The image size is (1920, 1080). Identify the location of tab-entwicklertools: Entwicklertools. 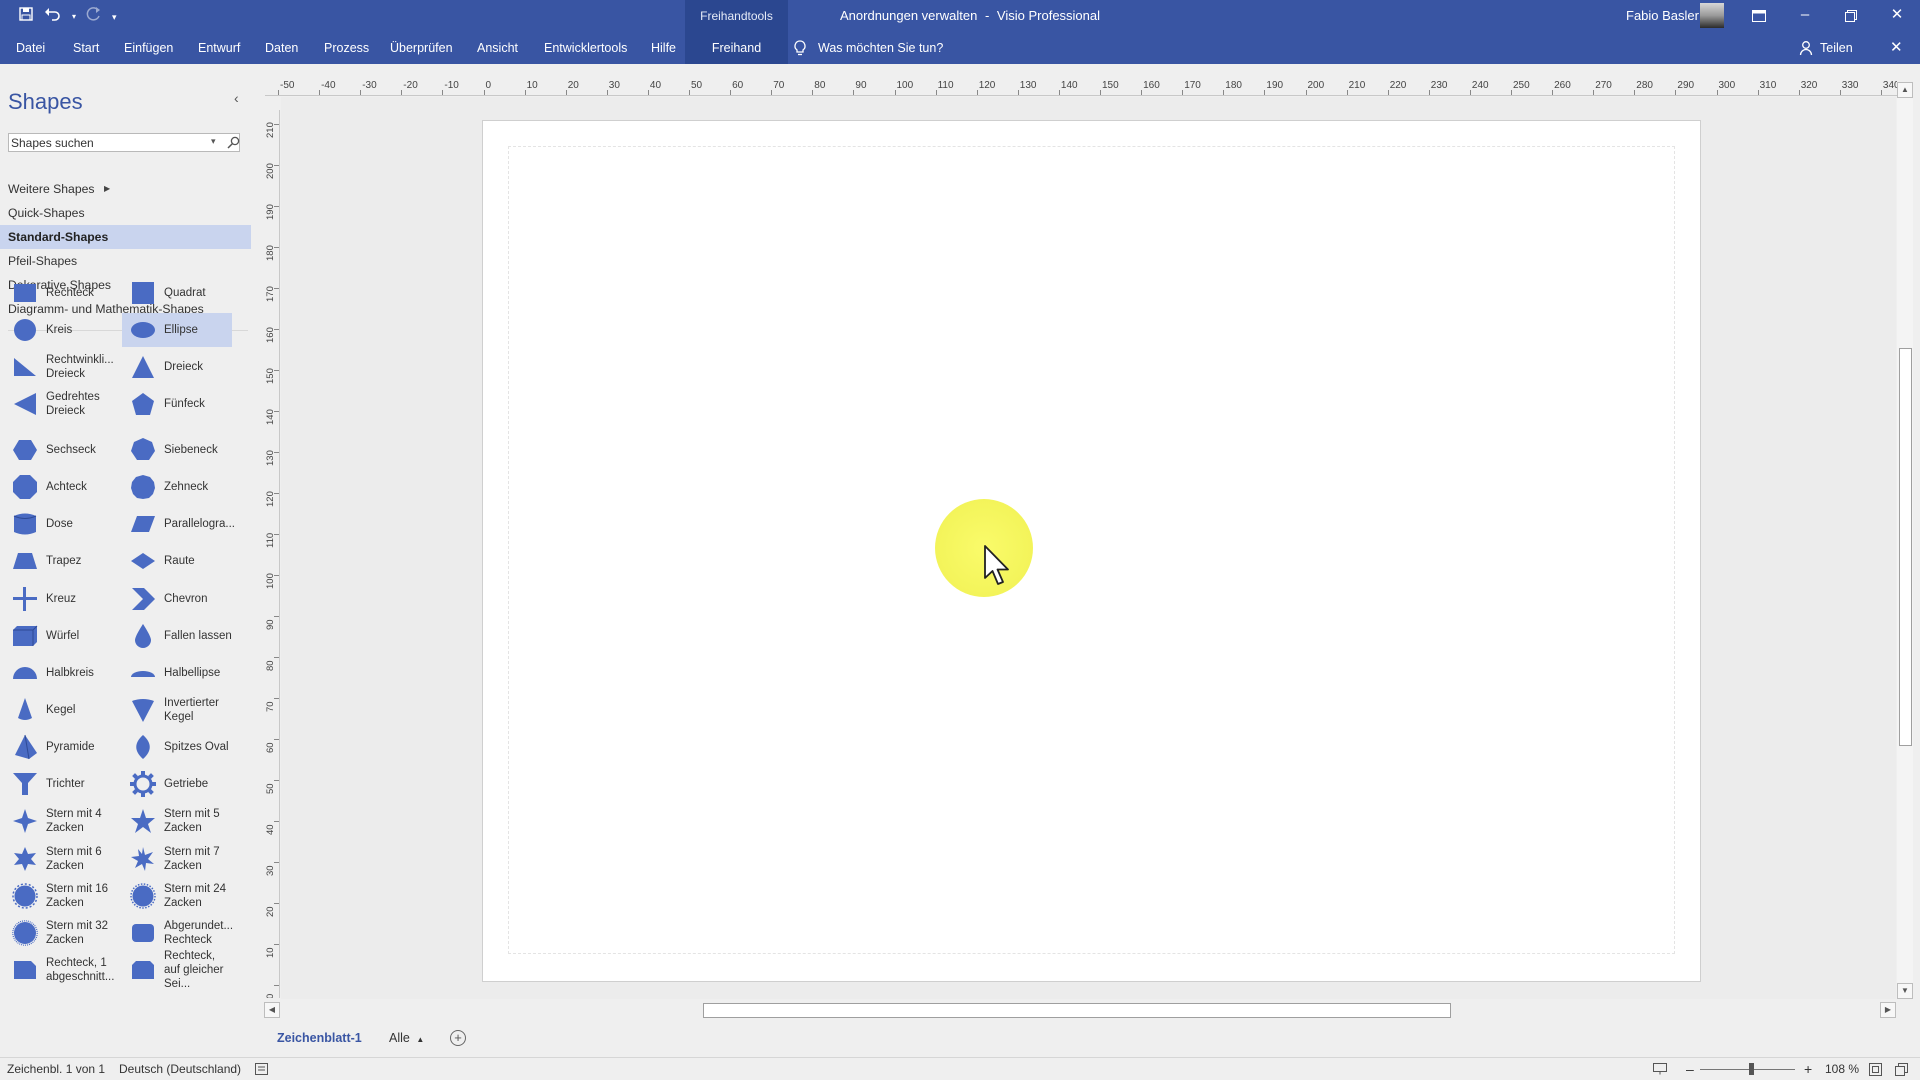
(585, 48).